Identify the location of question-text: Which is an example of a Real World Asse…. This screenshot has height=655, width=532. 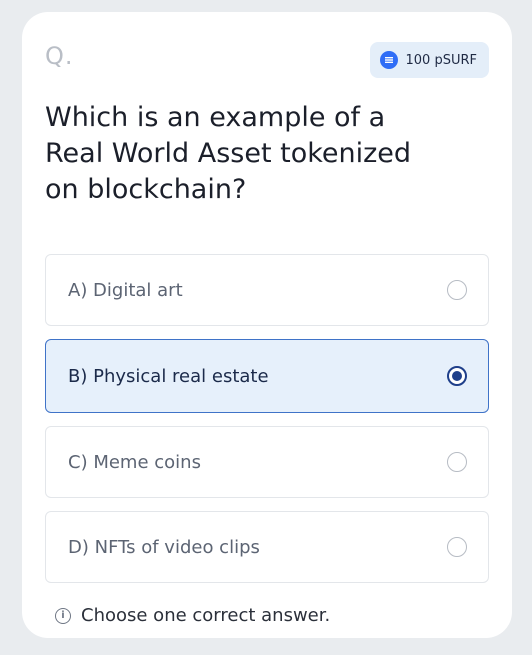
(228, 153).